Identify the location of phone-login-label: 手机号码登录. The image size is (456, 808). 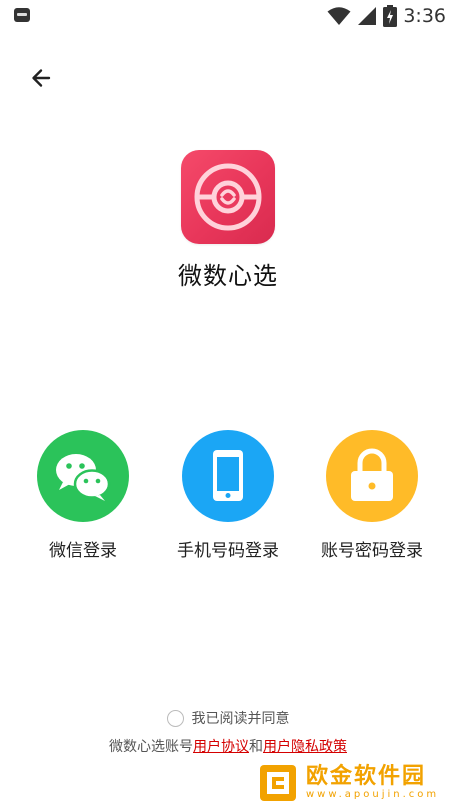
(228, 551).